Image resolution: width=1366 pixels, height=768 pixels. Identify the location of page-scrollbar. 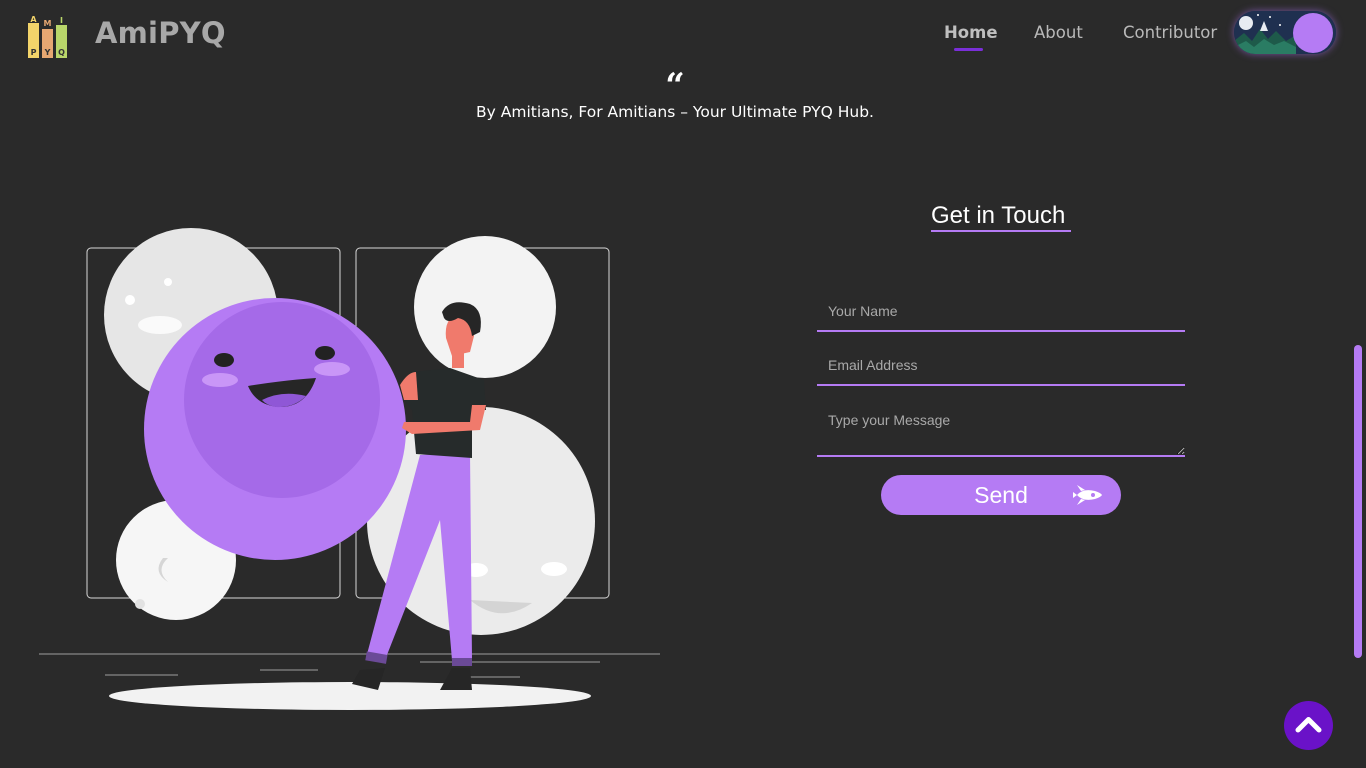
(1358, 384).